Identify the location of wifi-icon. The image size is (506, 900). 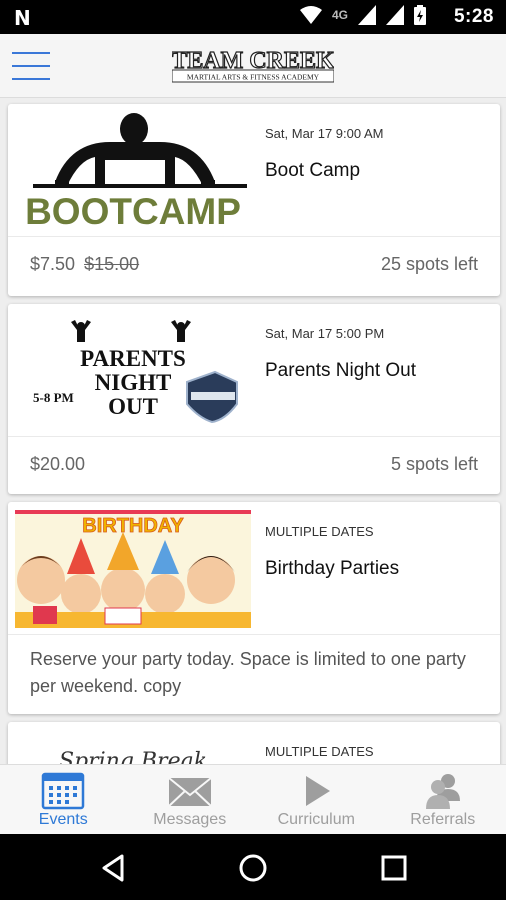
(310, 15).